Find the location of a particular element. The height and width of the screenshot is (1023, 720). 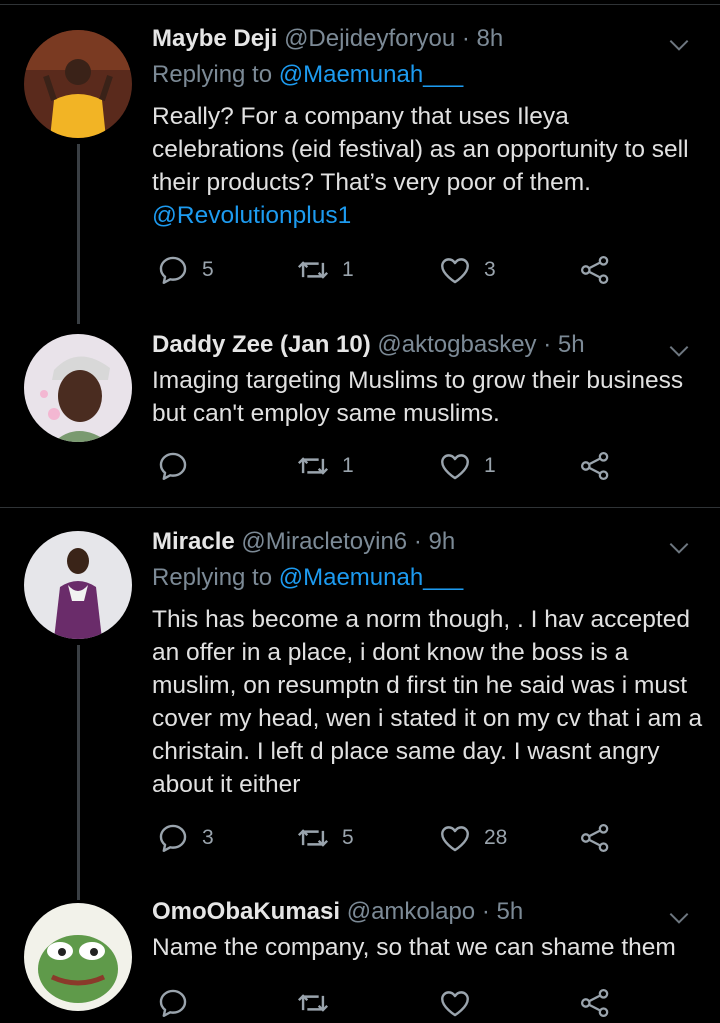

like-button: 28 is located at coordinates (472, 838).